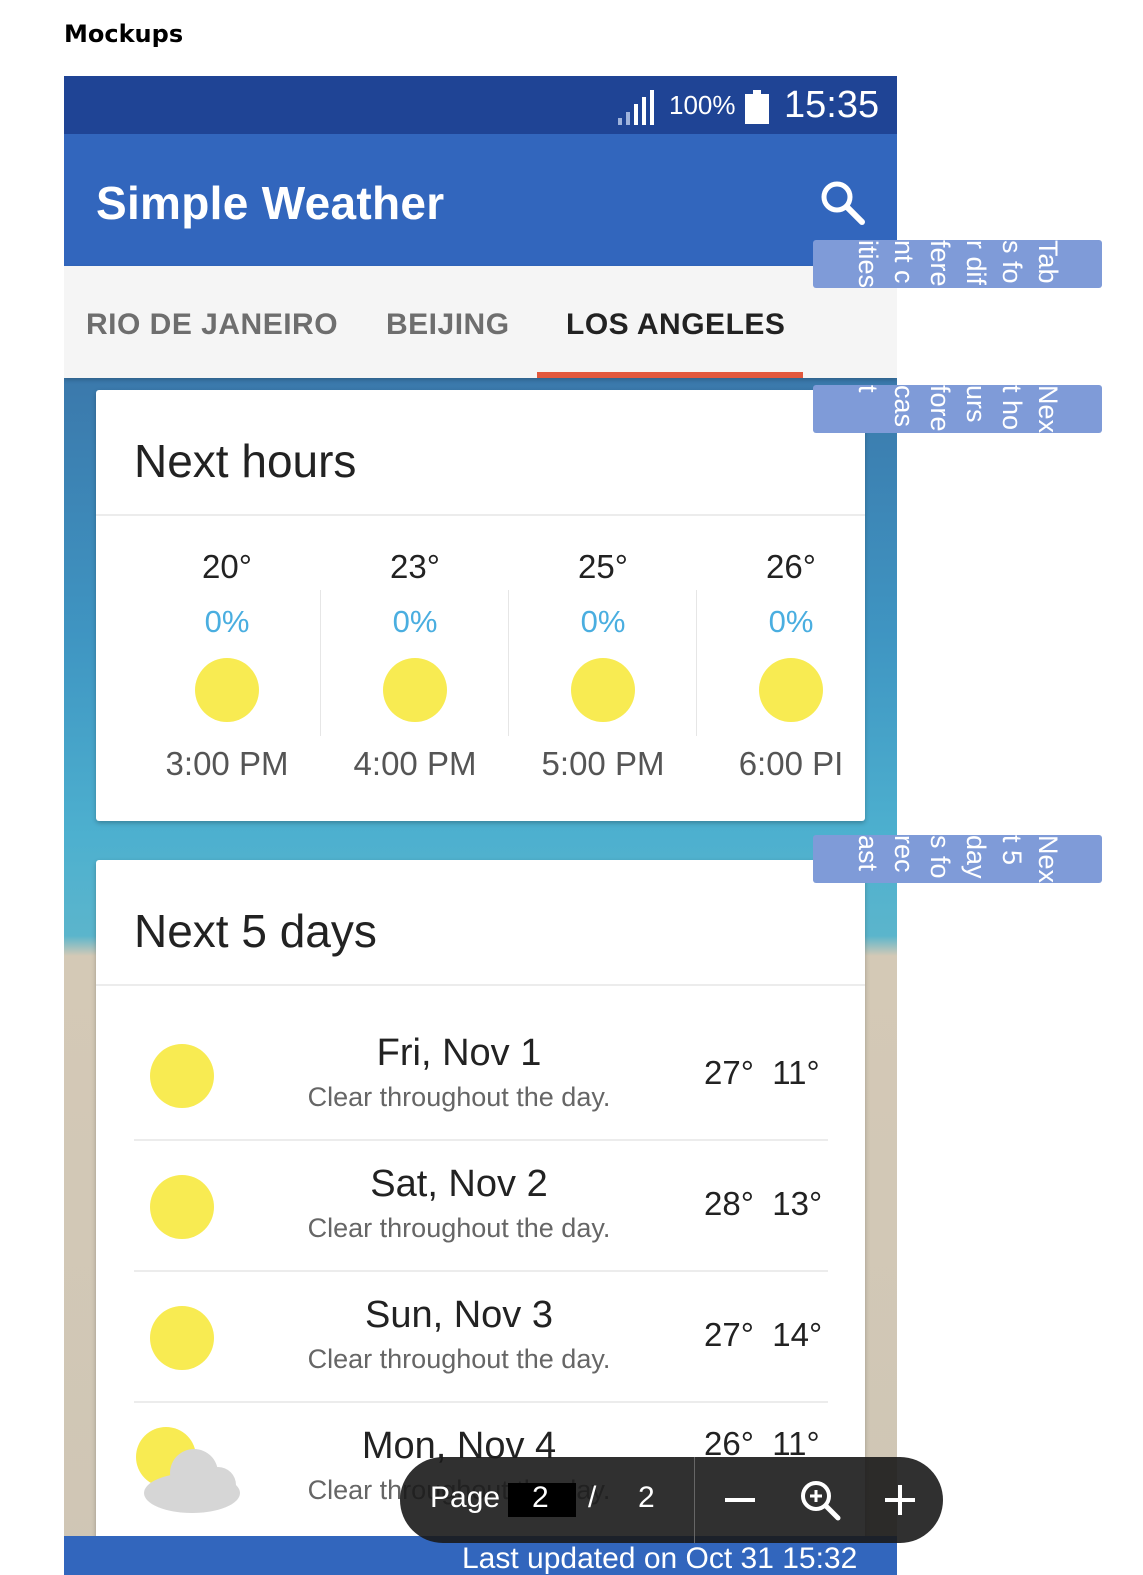 The width and height of the screenshot is (1143, 1575). I want to click on day-temperatures: 27° 14°, so click(763, 1335).